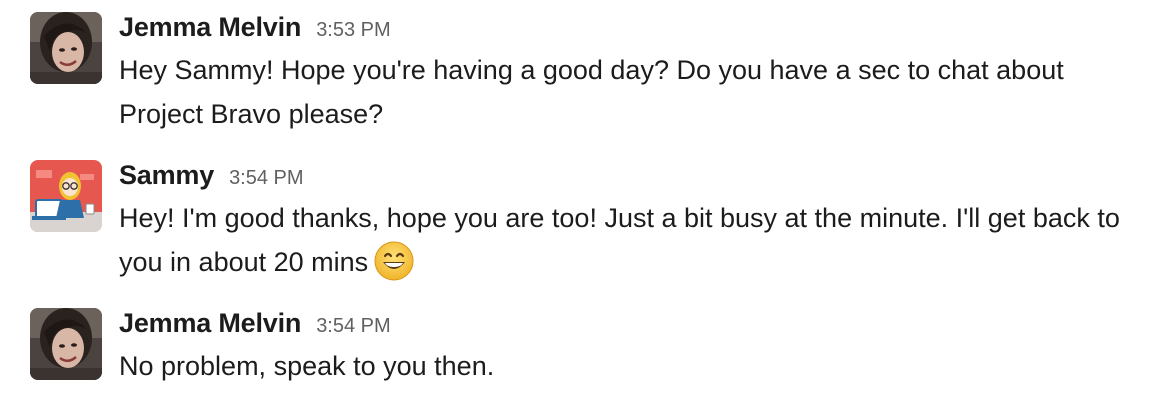 The height and width of the screenshot is (408, 1170). Describe the element at coordinates (166, 175) in the screenshot. I see `sender-name: Sammy` at that location.